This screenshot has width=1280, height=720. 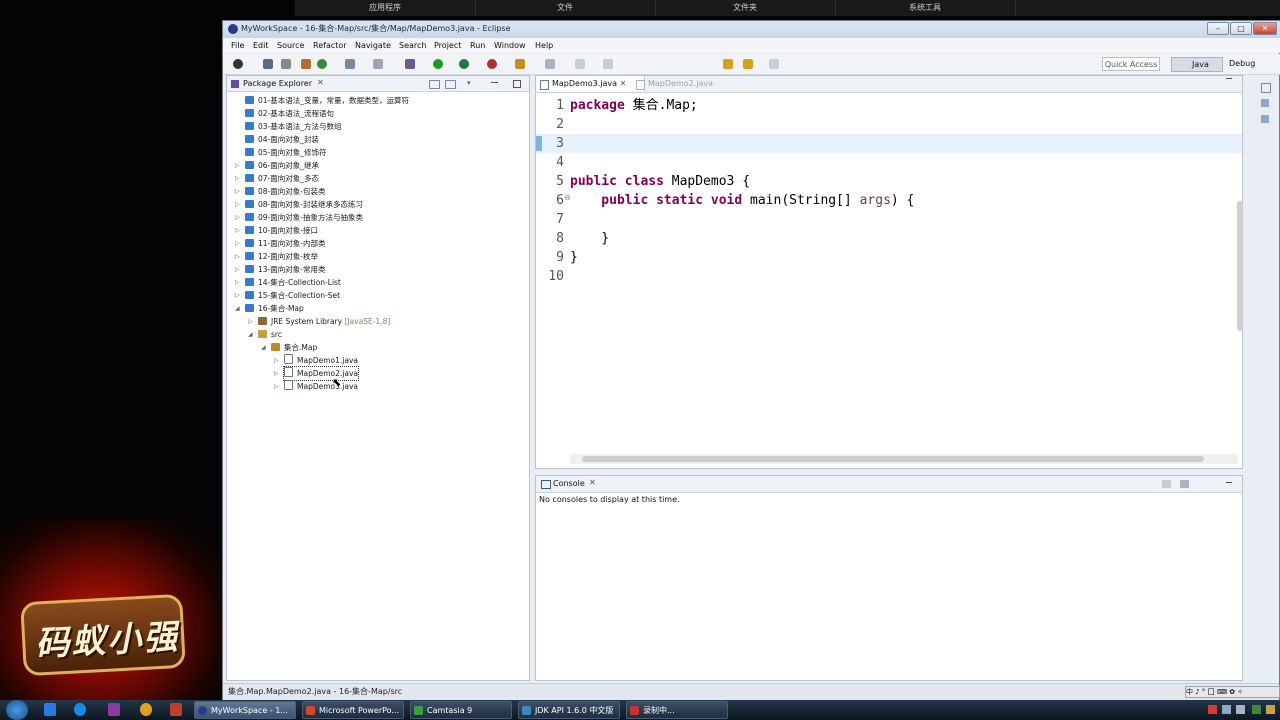 I want to click on editor-horizontal-scrollbar, so click(x=904, y=459).